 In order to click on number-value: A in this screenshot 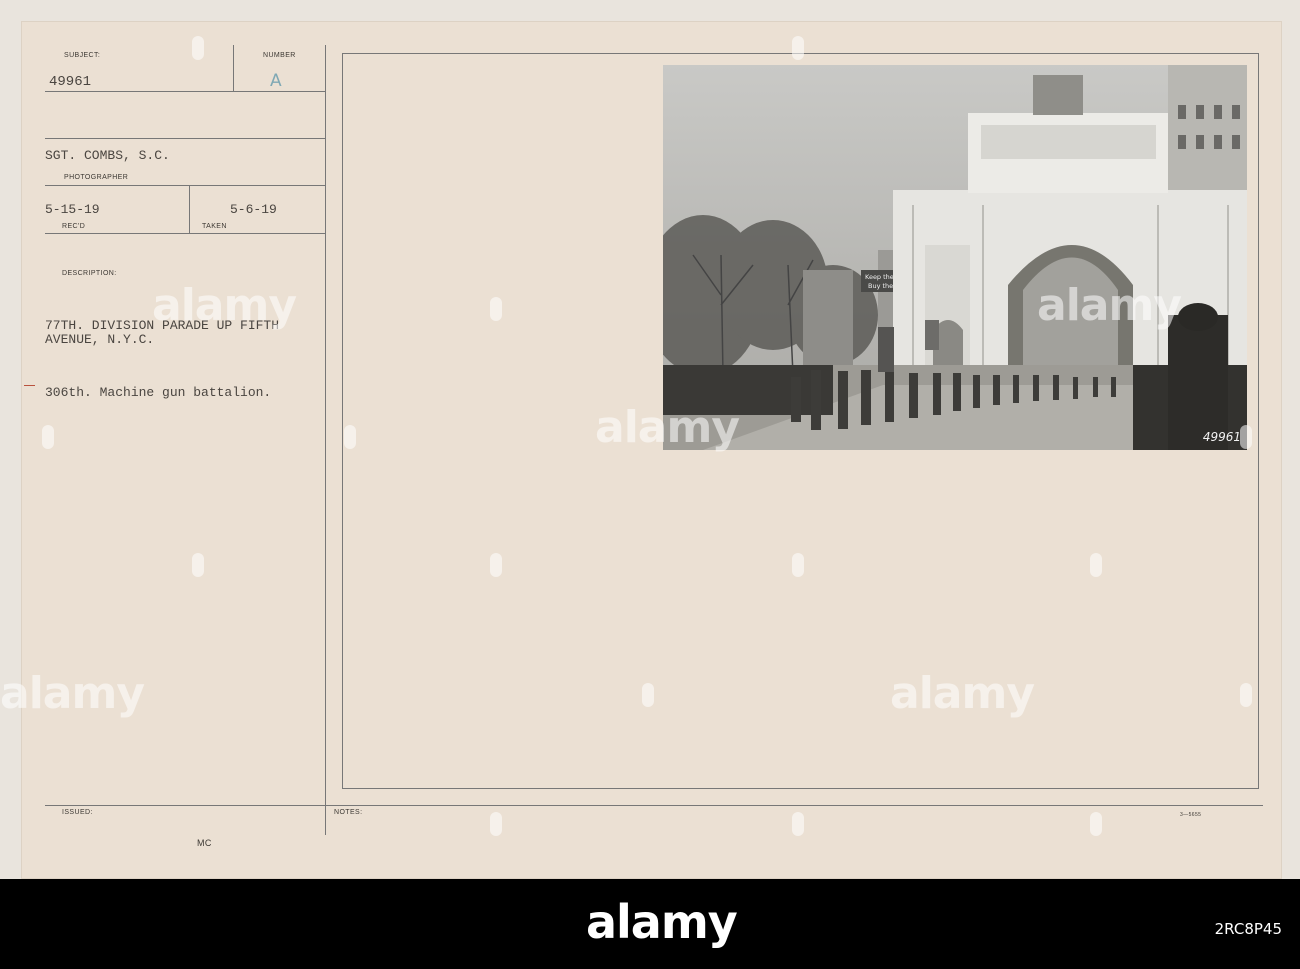, I will do `click(276, 81)`.